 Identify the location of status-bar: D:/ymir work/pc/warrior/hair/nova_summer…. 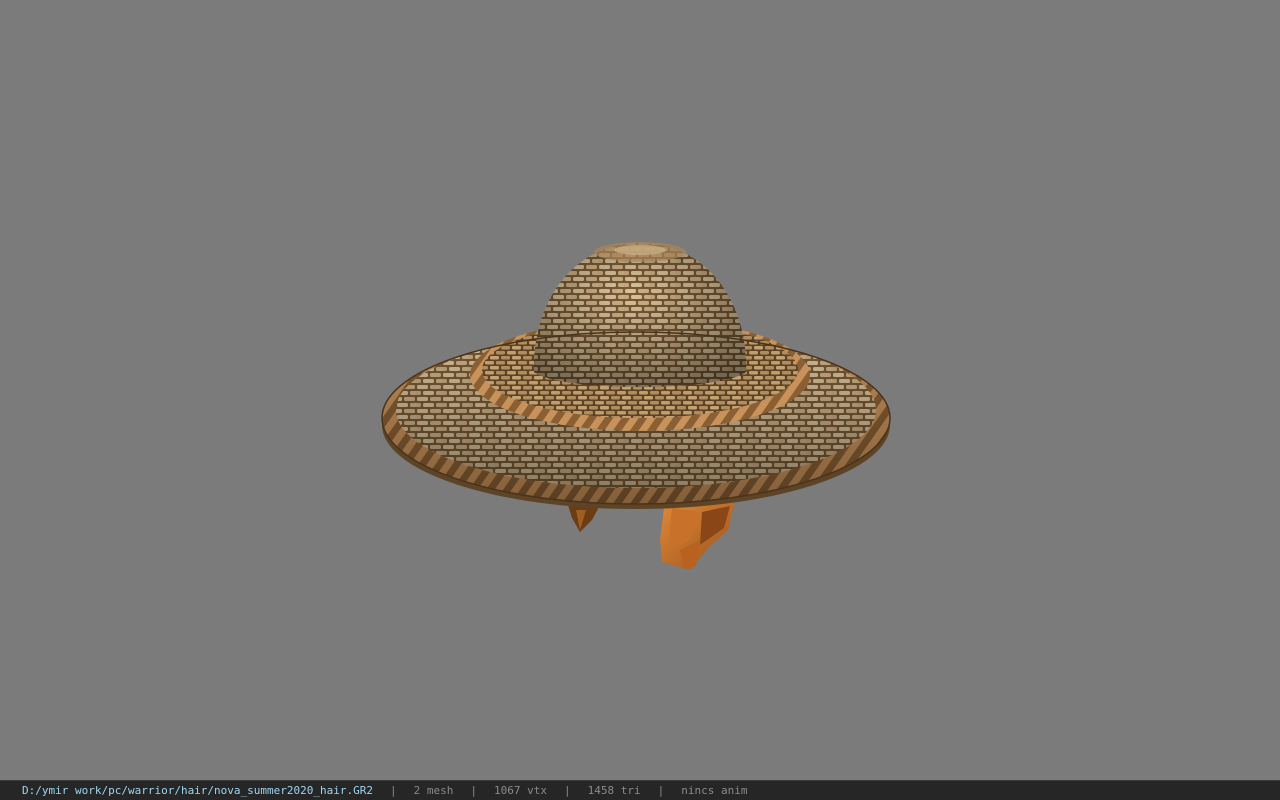
(640, 790).